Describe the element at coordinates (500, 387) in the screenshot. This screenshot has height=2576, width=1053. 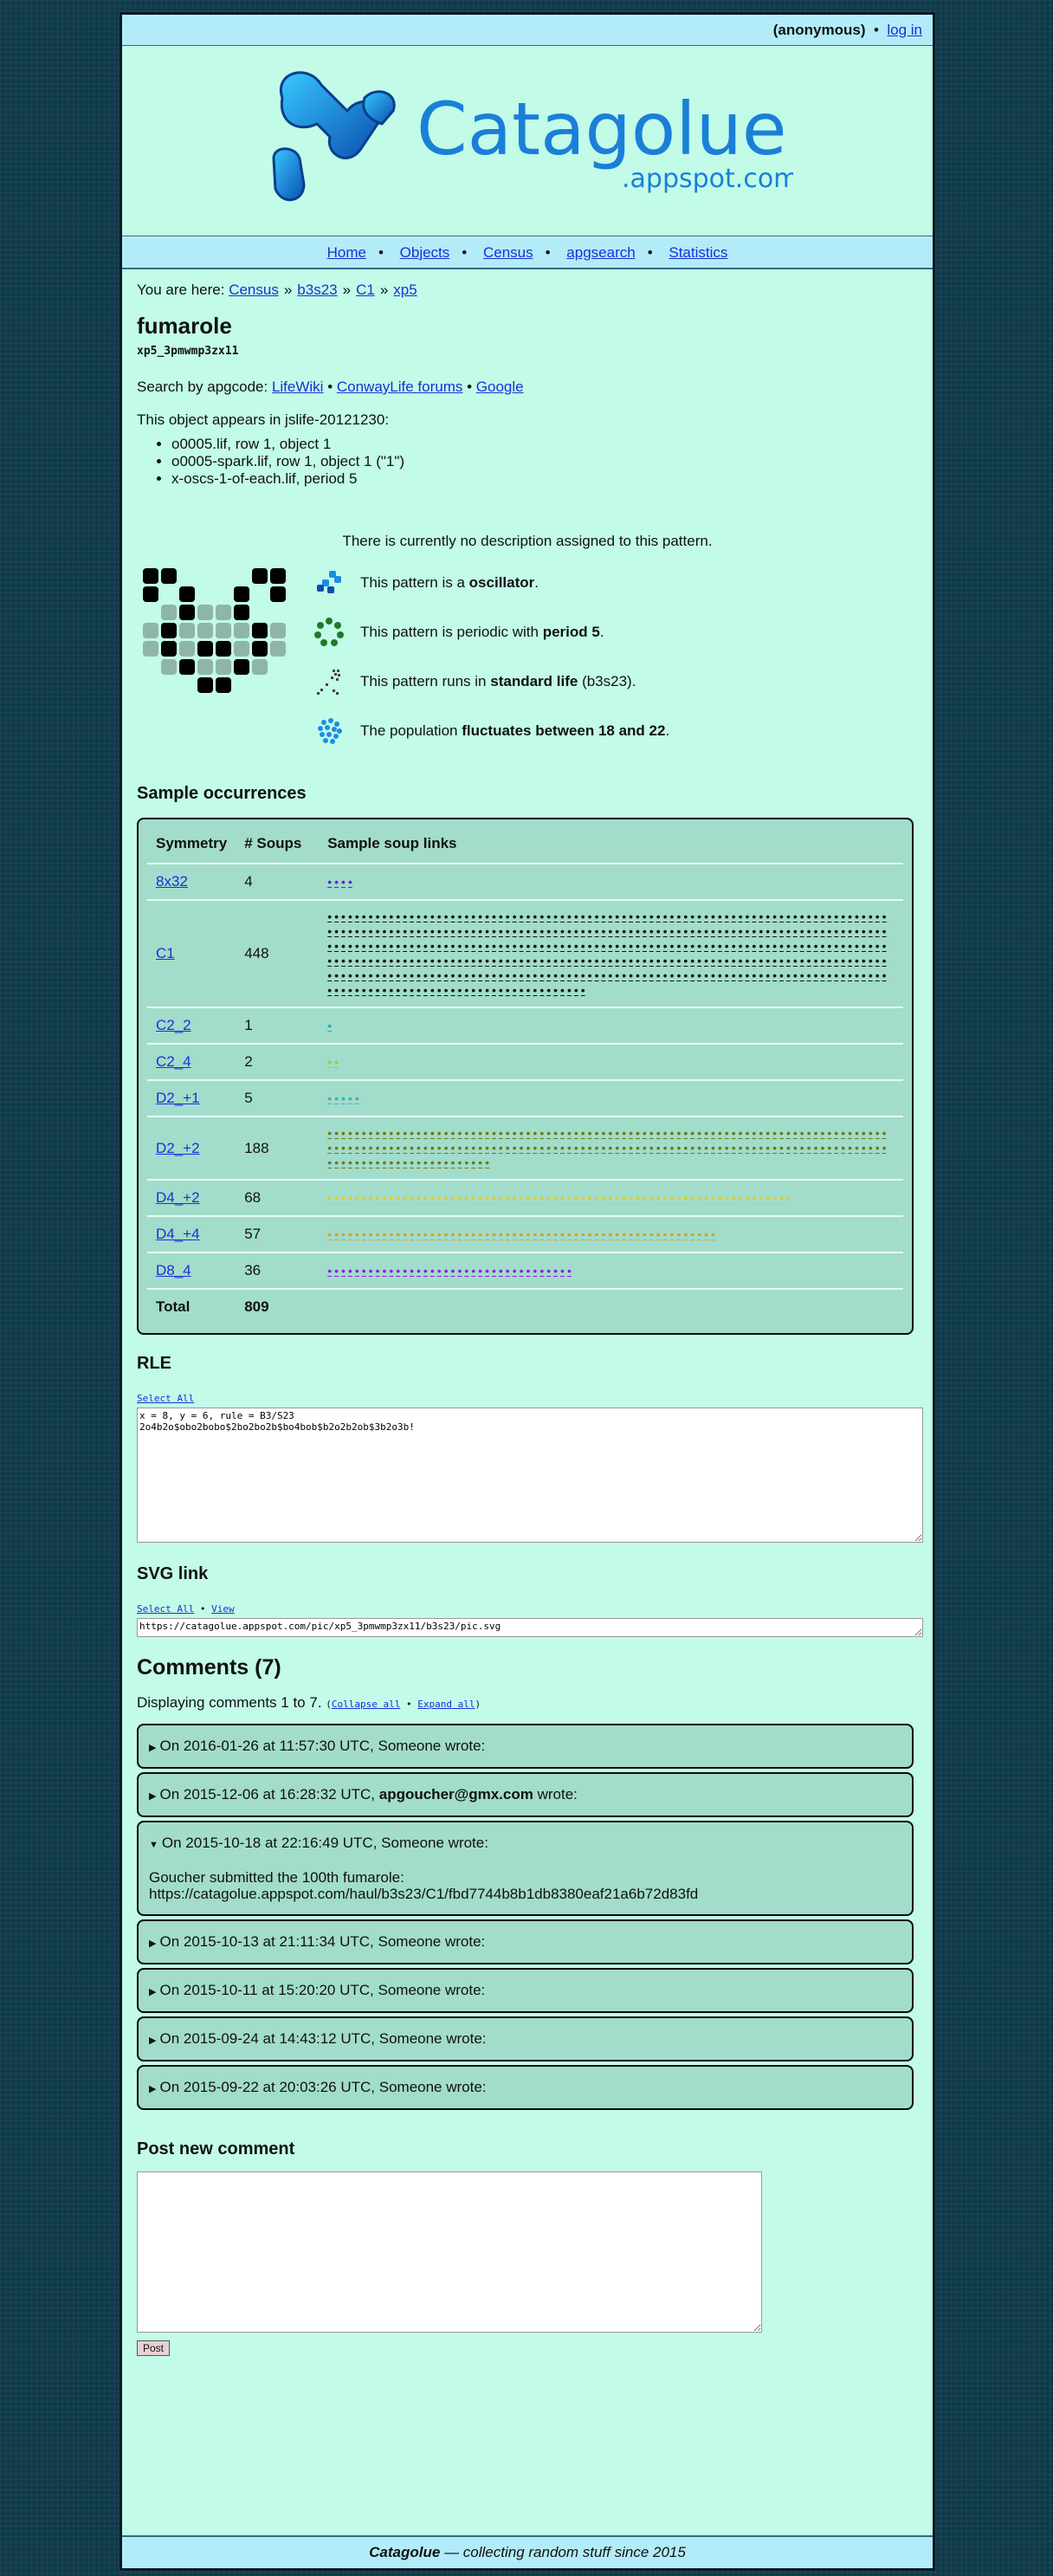
I see `google-link: Google` at that location.